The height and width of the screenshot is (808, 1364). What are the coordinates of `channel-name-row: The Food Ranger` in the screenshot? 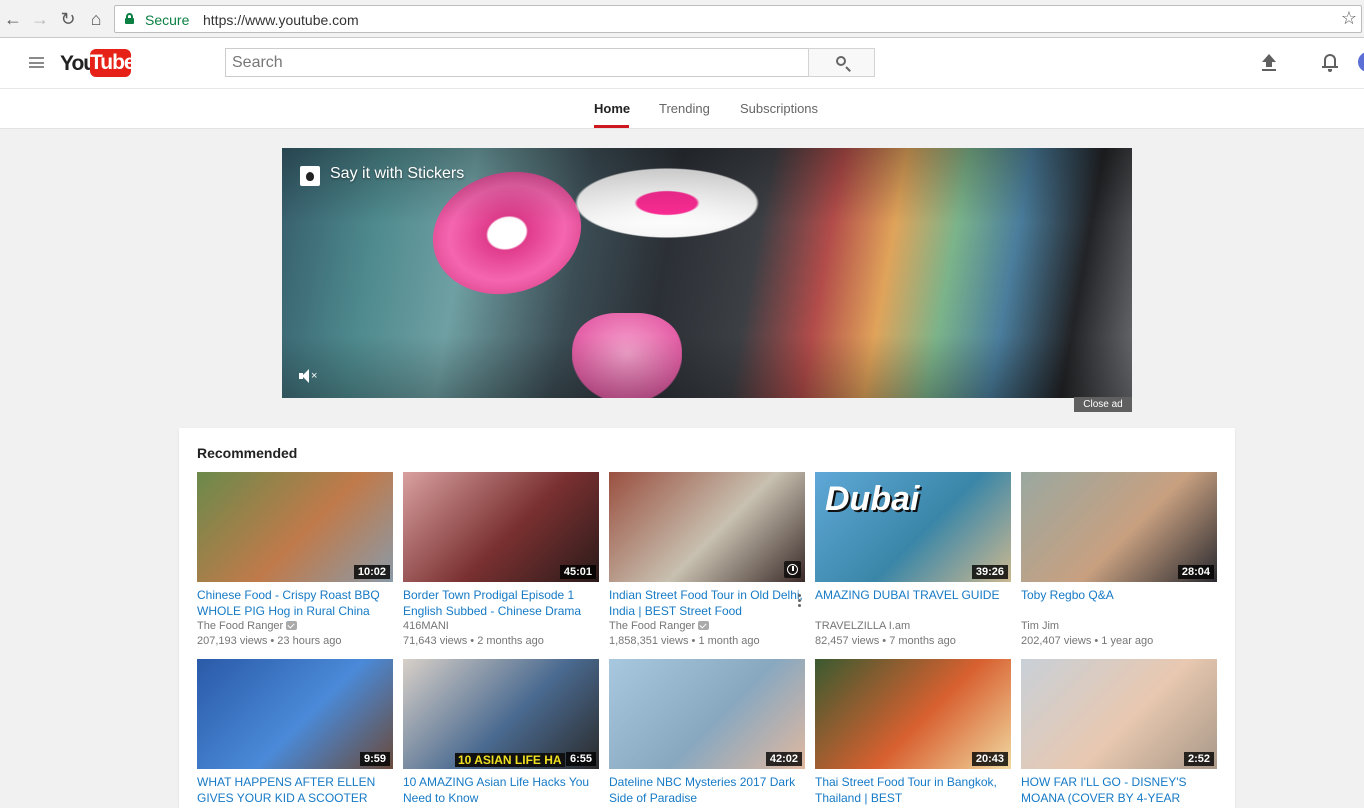 It's located at (295, 626).